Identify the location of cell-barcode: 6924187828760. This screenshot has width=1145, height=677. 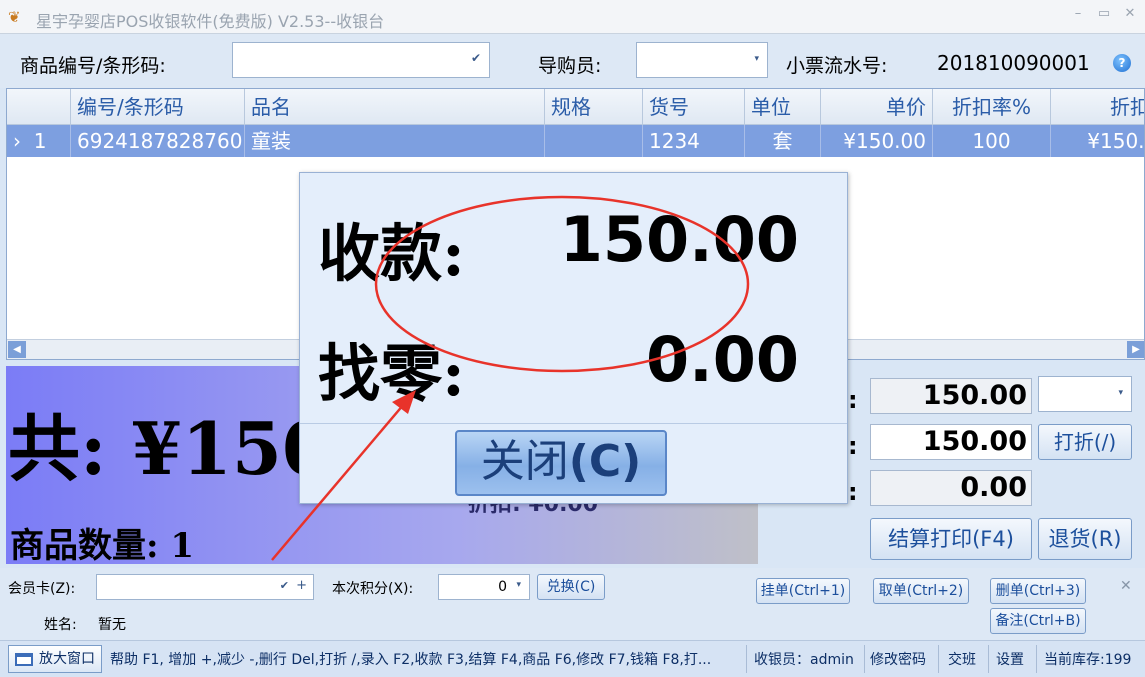
(158, 141).